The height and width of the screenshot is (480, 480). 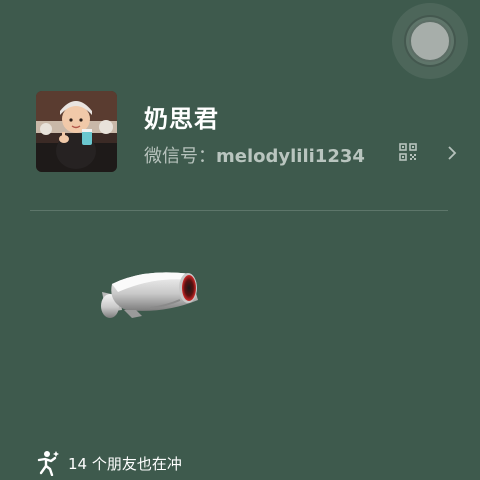 I want to click on floating-window-button, so click(x=430, y=41).